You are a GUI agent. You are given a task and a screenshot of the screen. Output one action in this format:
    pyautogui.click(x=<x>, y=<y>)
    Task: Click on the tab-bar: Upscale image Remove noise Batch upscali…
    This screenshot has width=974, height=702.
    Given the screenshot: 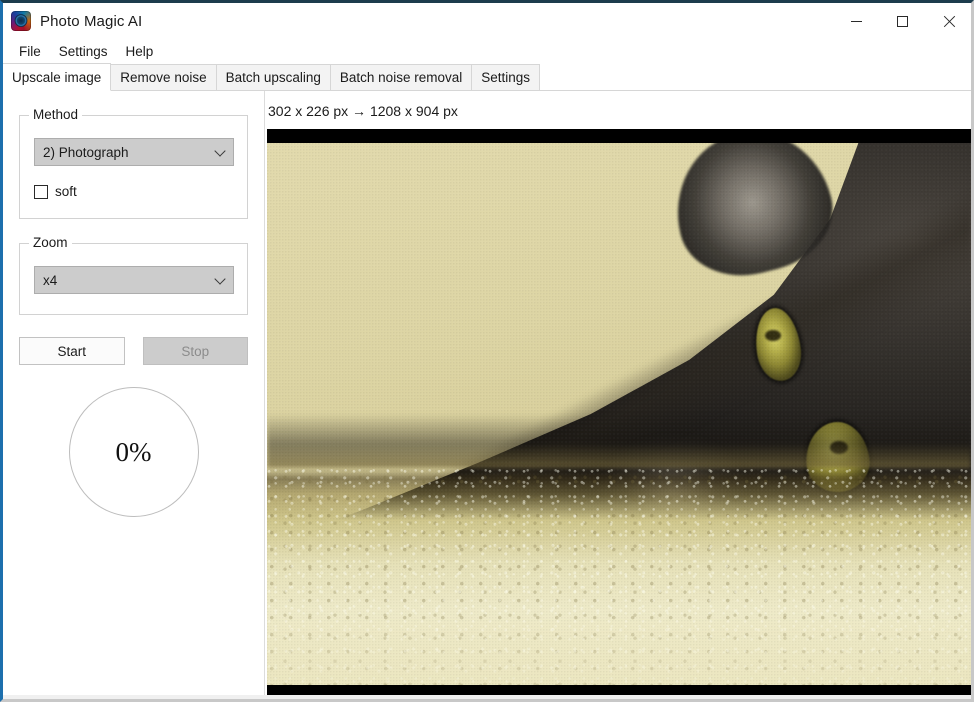 What is the action you would take?
    pyautogui.click(x=487, y=77)
    